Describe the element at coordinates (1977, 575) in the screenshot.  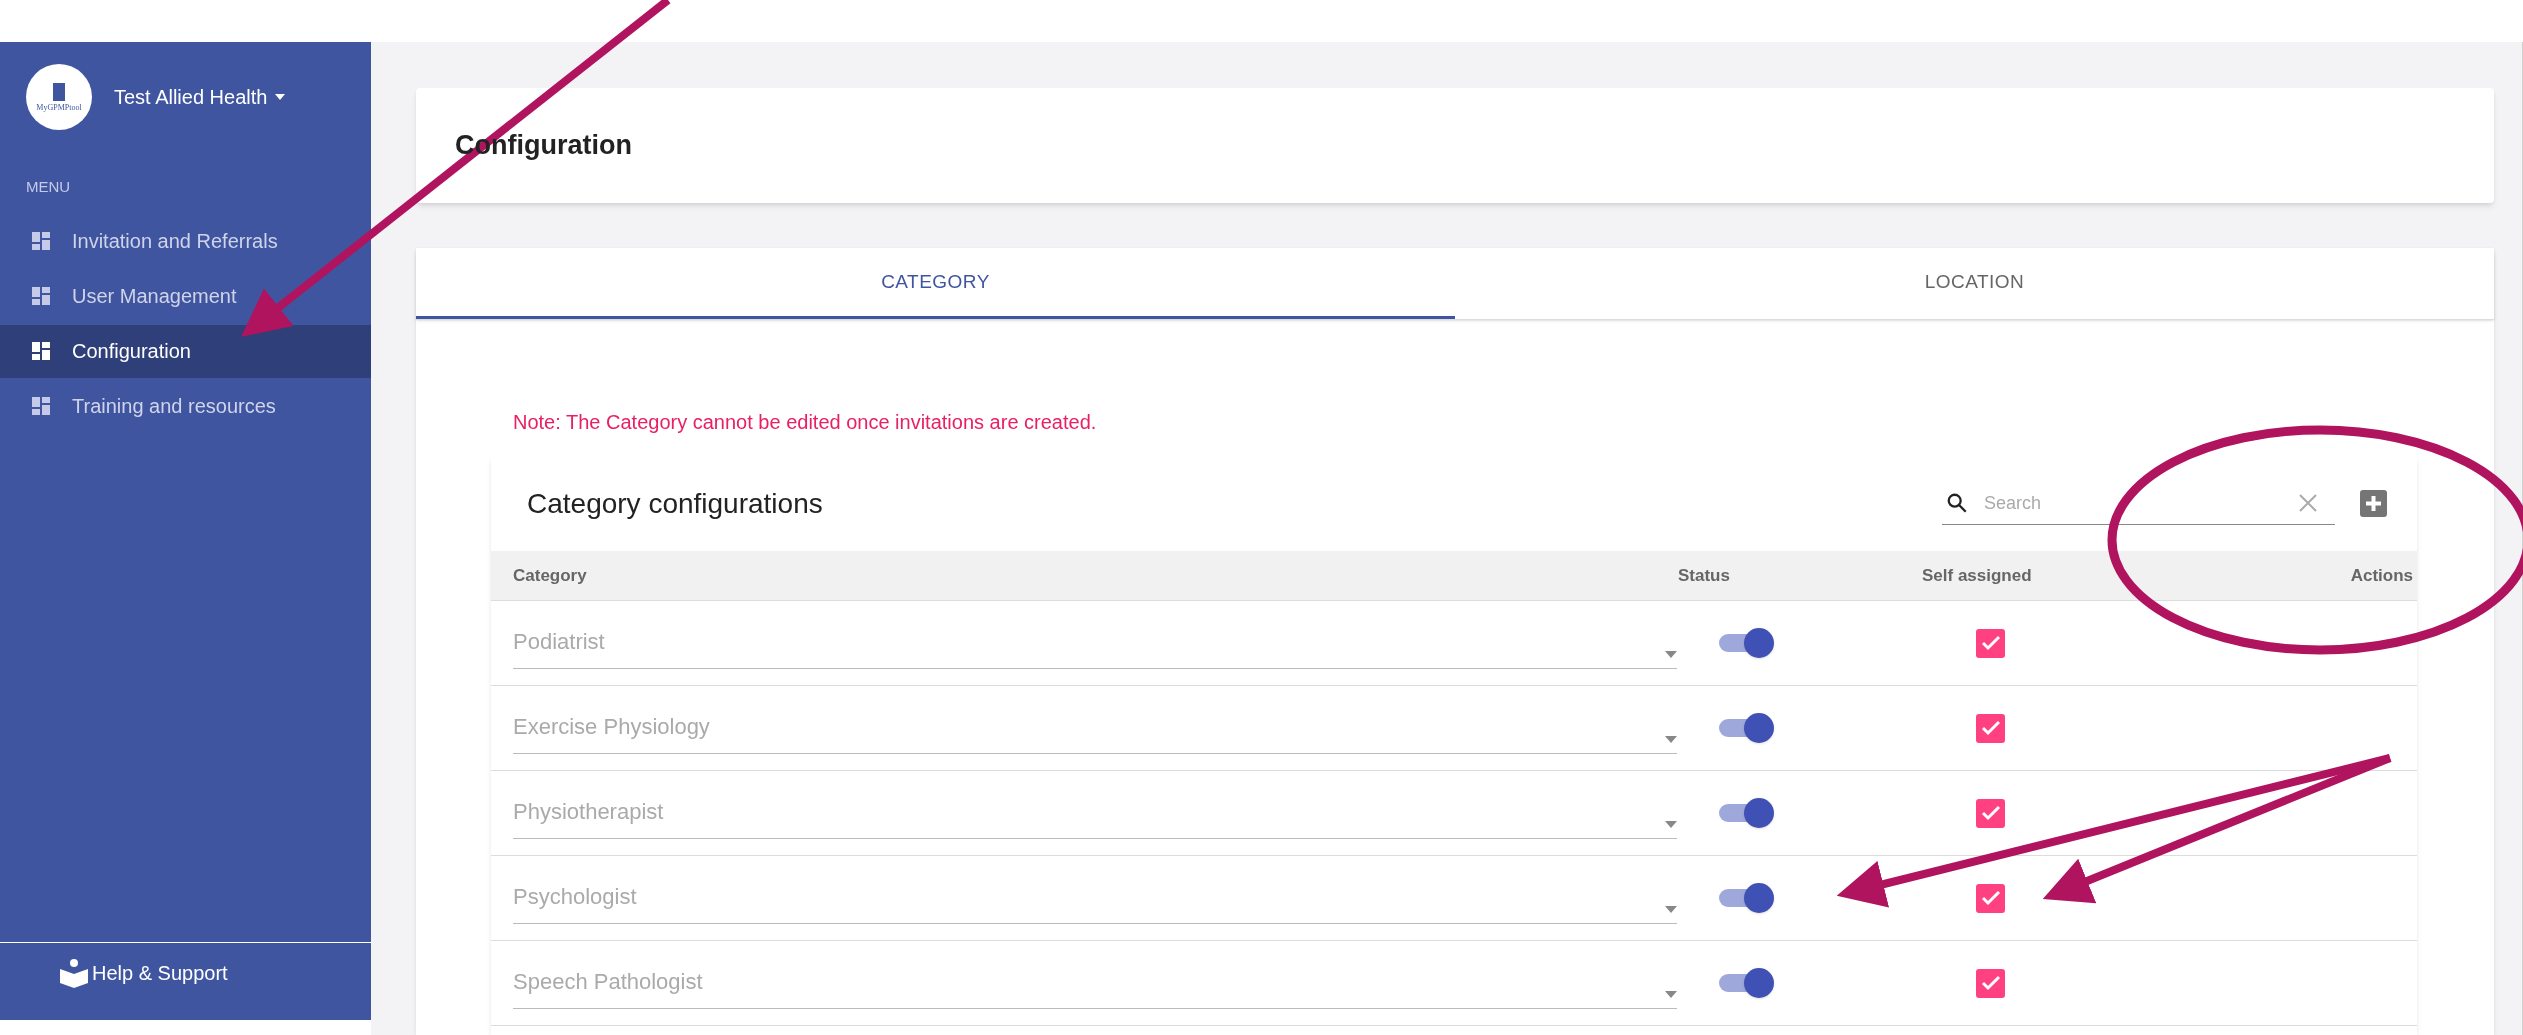
I see `column-header: Self assigned` at that location.